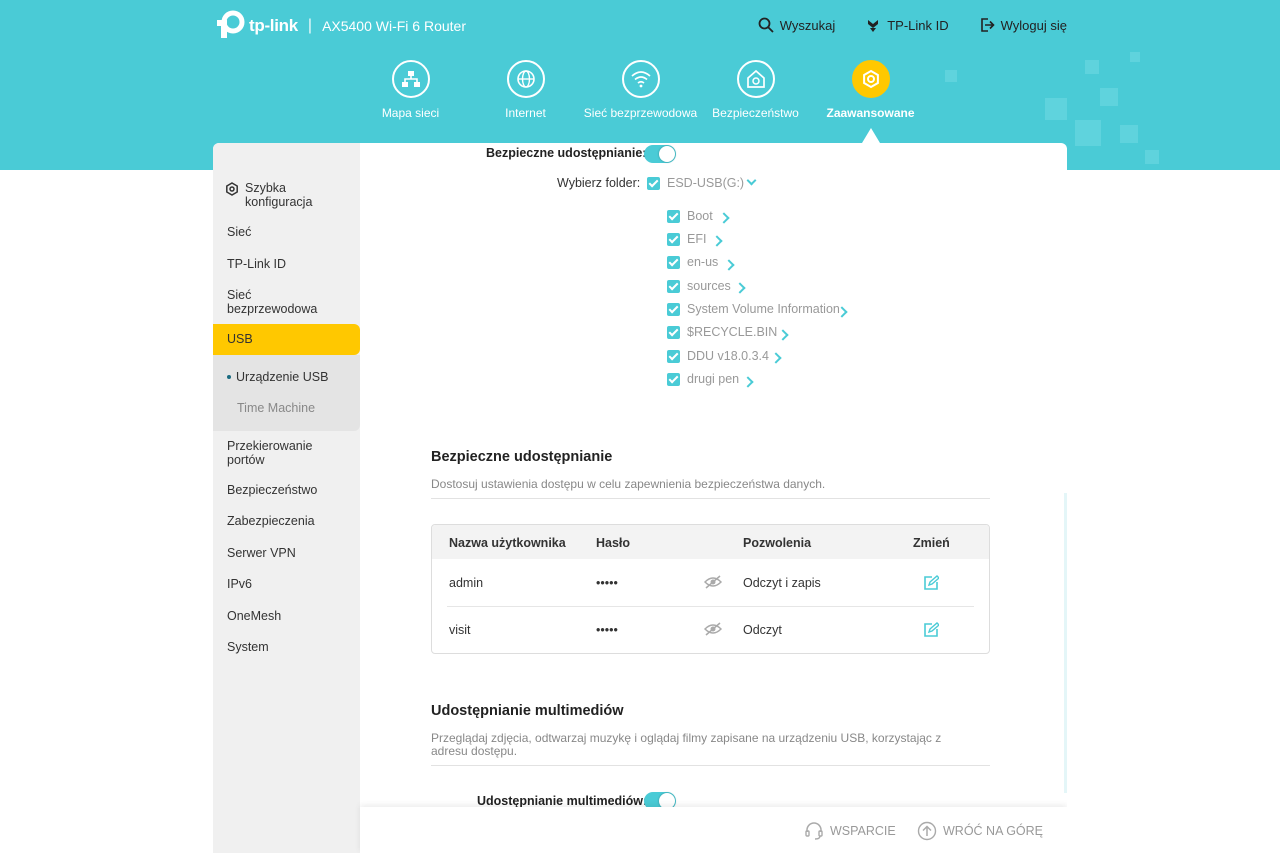 The height and width of the screenshot is (853, 1280). Describe the element at coordinates (289, 584) in the screenshot. I see `sidebar-item-ipv6: IPv6` at that location.